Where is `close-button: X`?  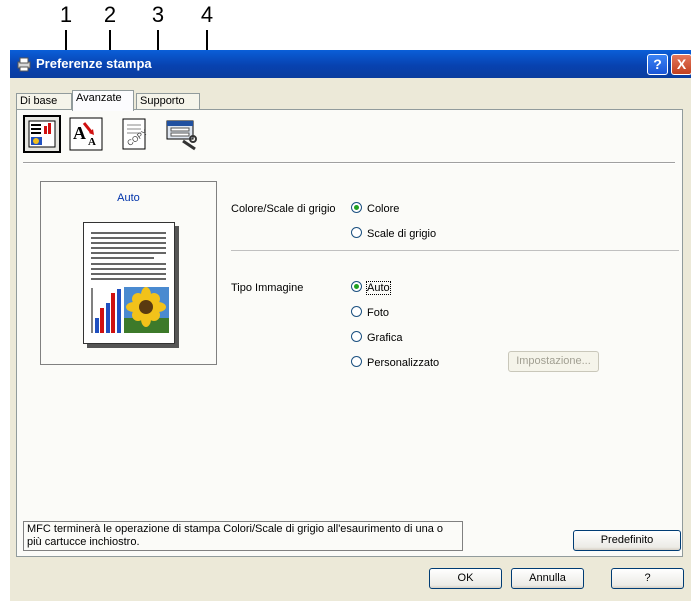
close-button: X is located at coordinates (681, 64).